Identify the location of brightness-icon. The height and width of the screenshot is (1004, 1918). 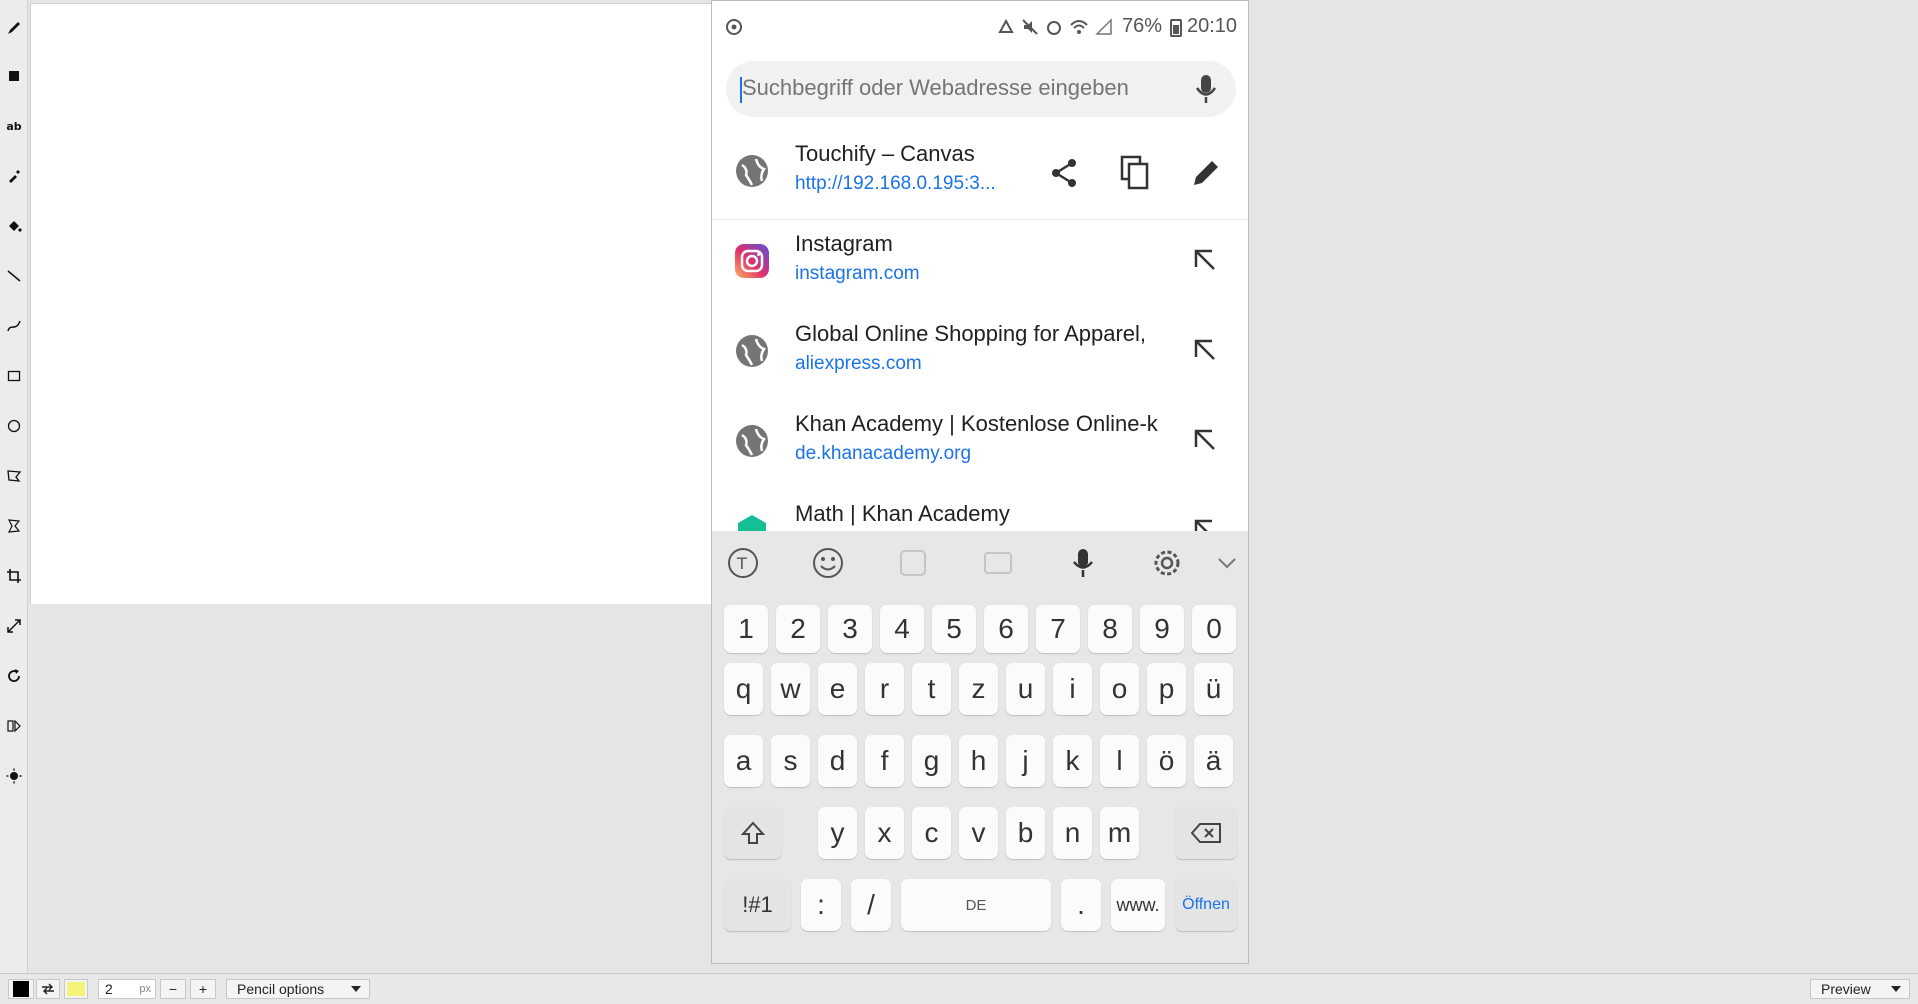
(14, 776).